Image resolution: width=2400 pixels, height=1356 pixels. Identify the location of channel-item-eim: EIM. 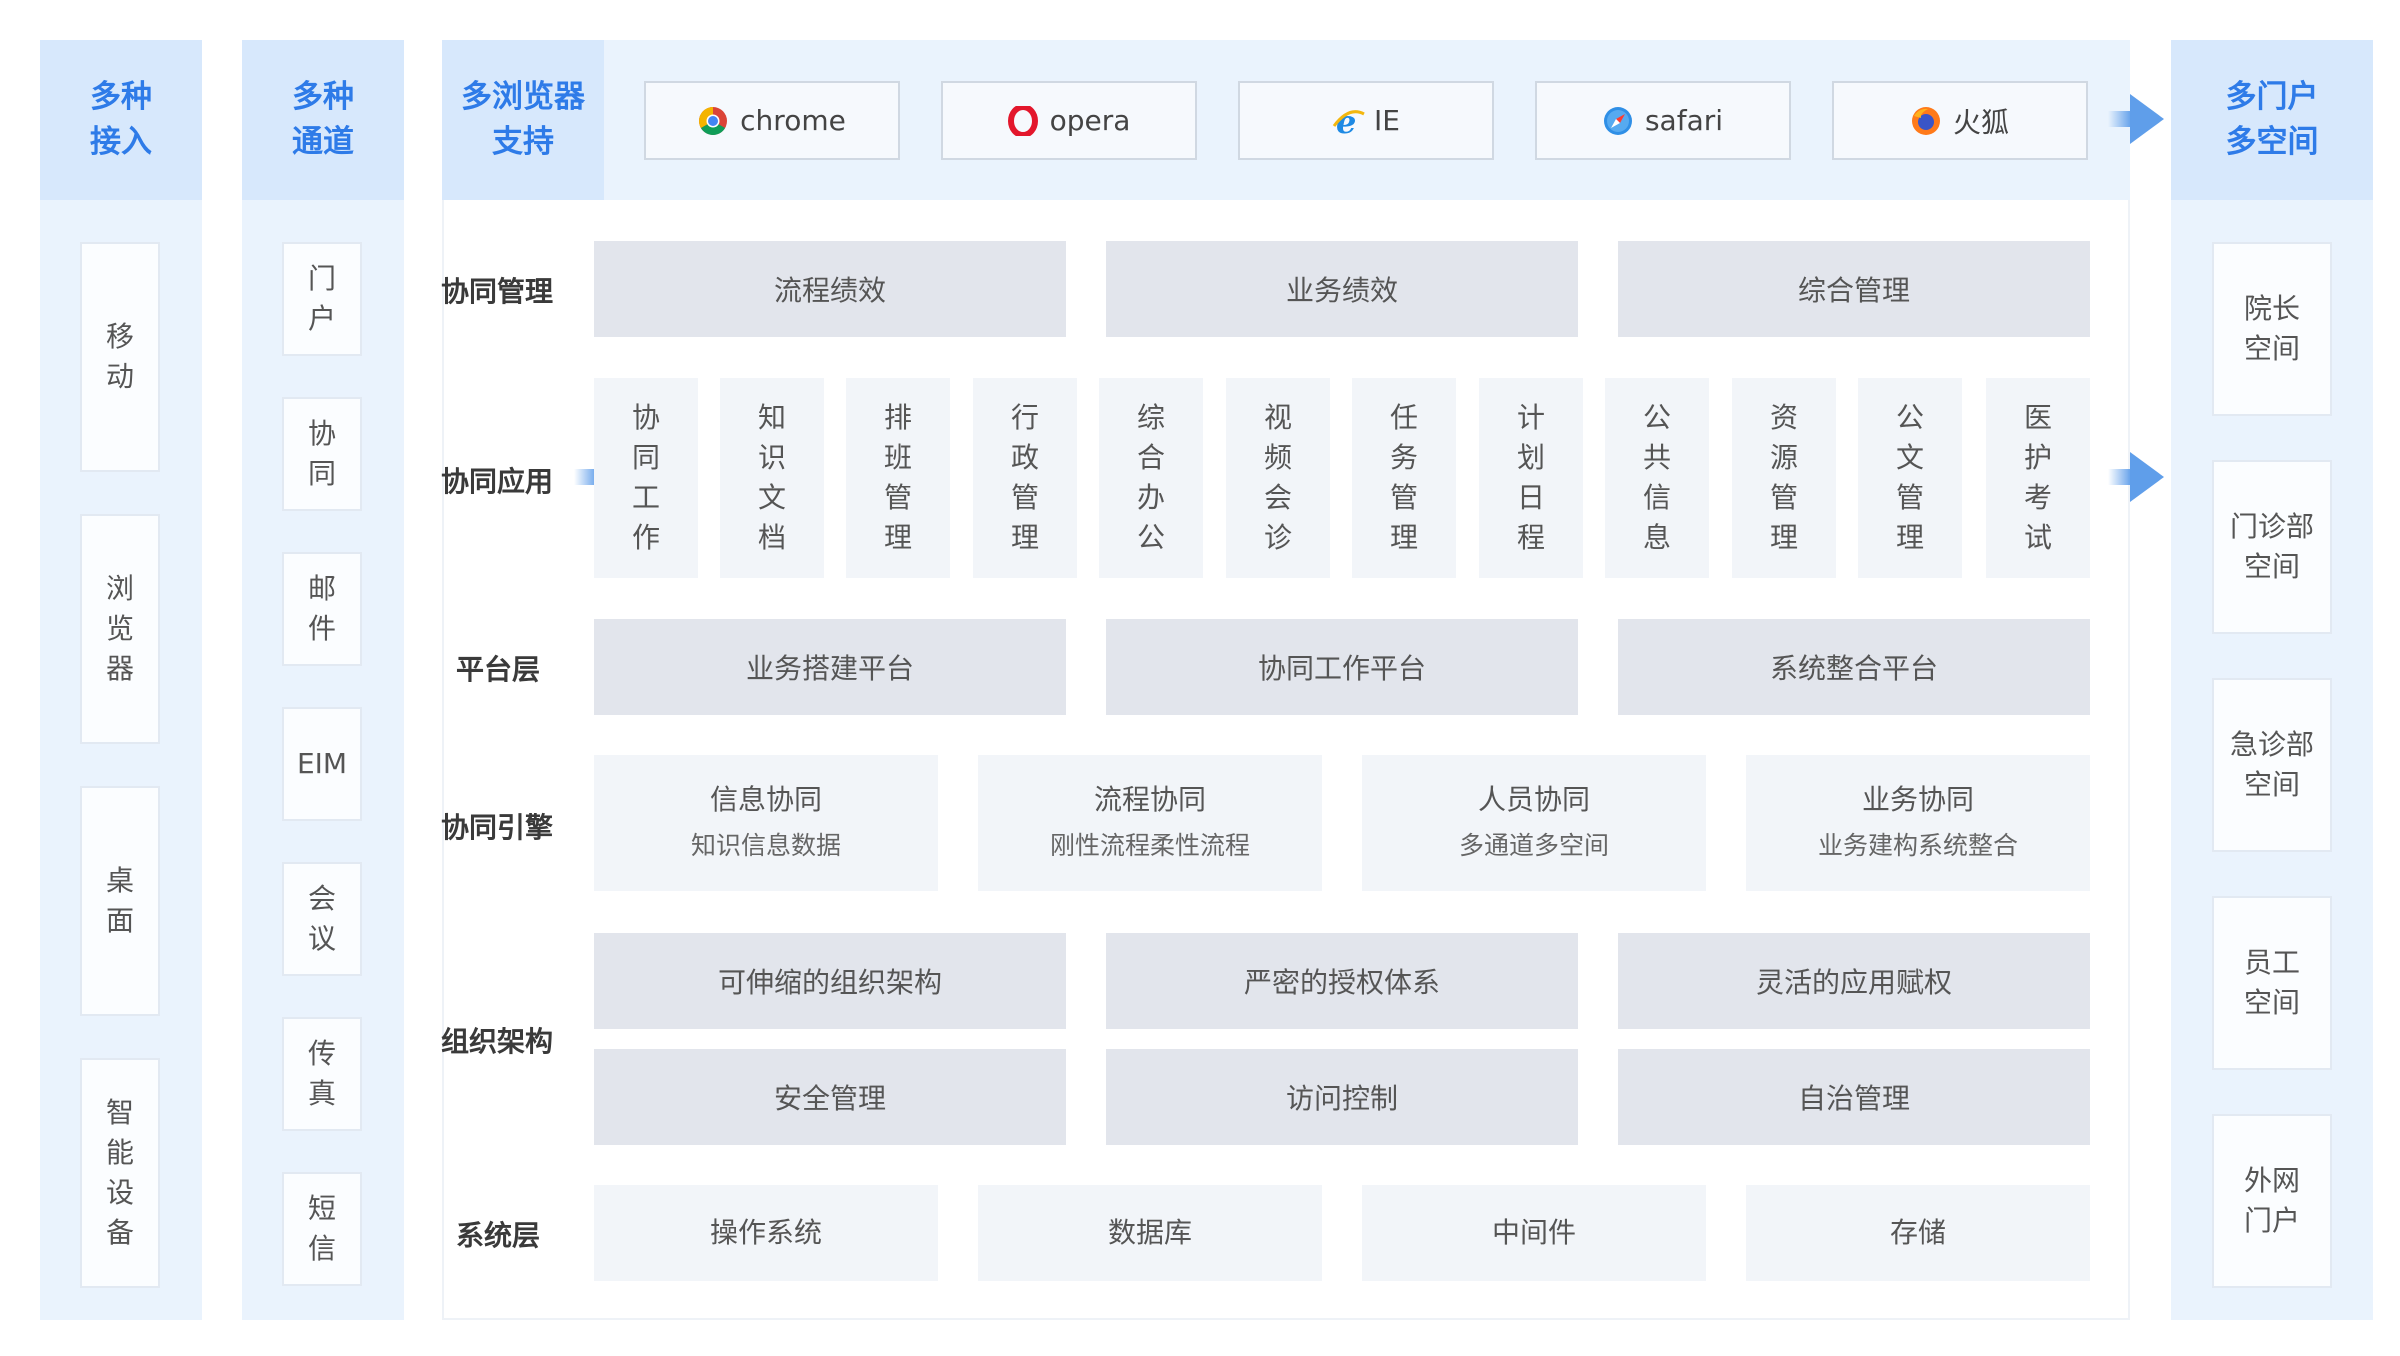
(322, 764).